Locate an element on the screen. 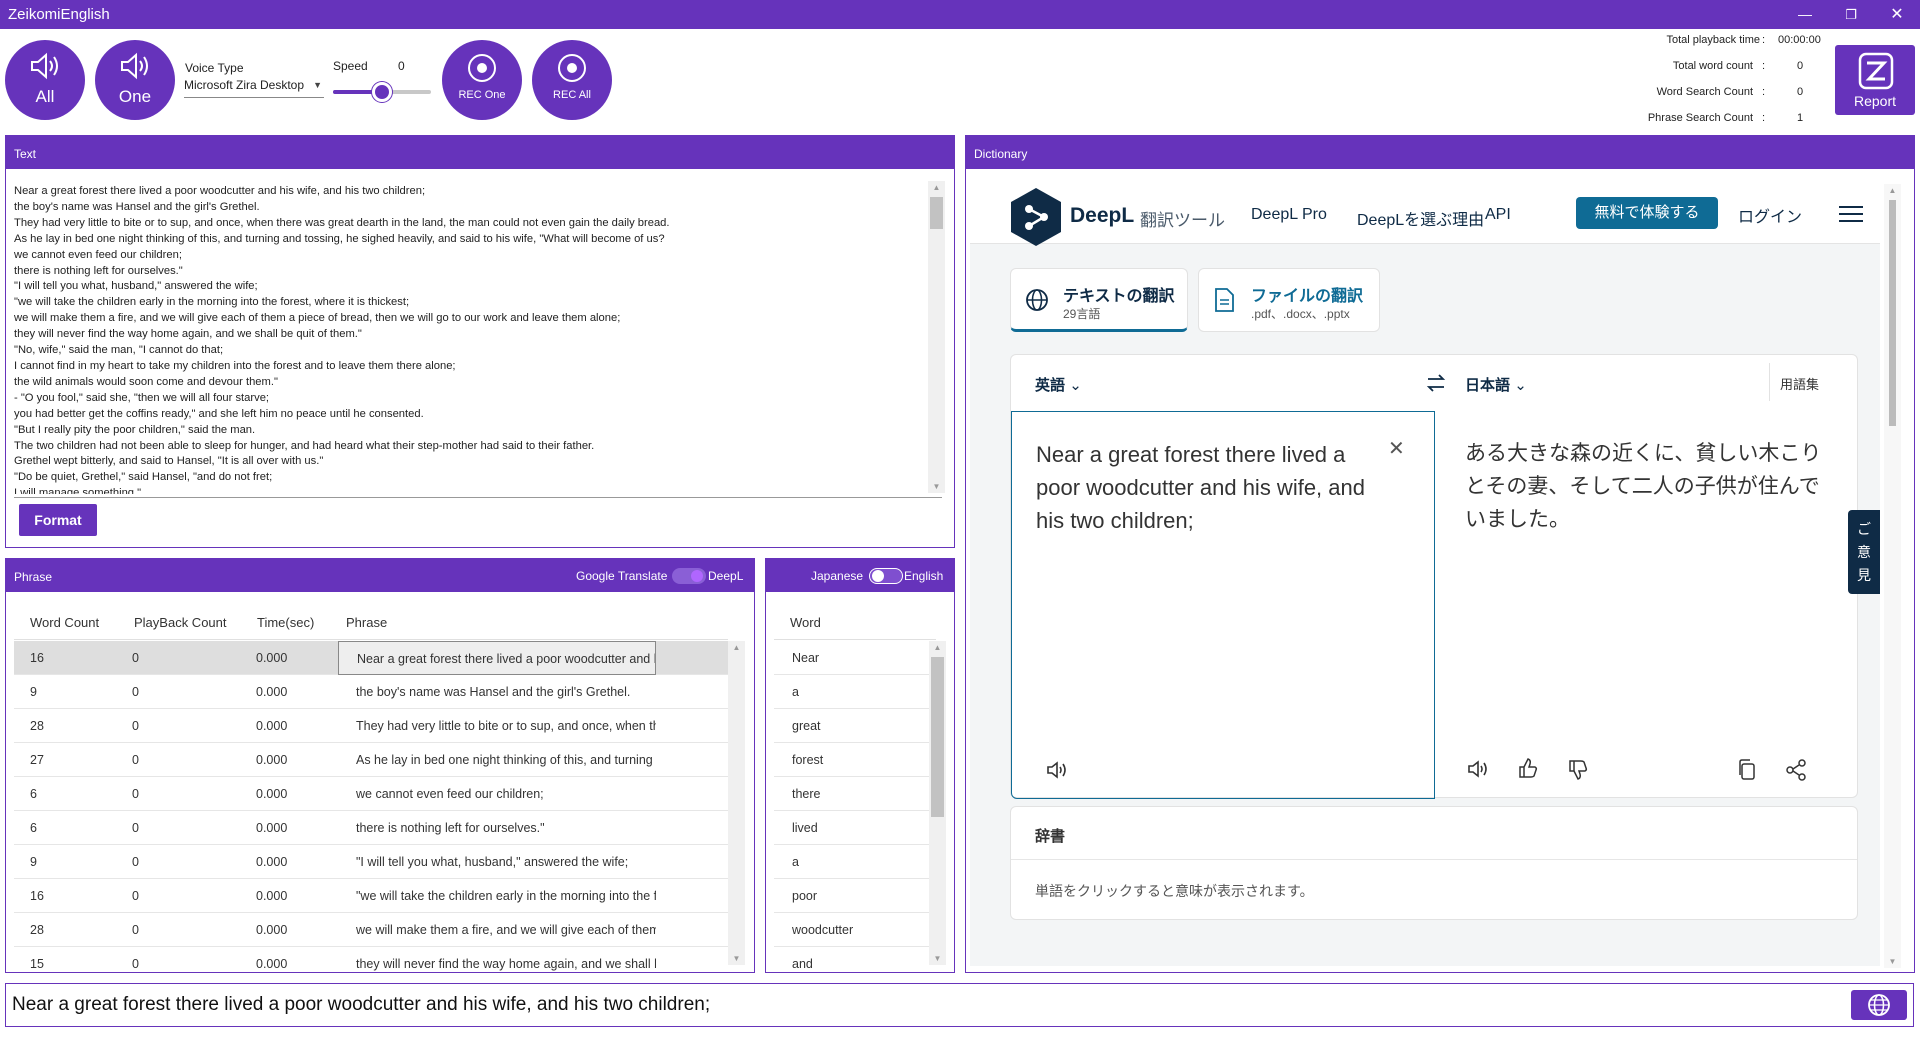  word-text: poor is located at coordinates (805, 896).